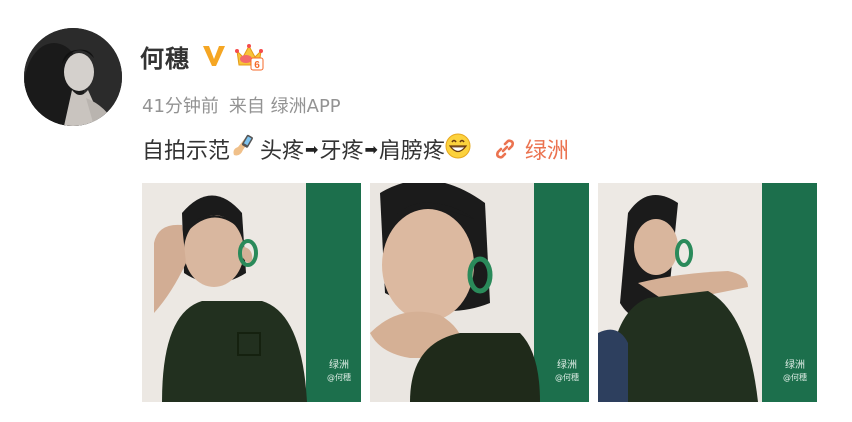  Describe the element at coordinates (505, 149) in the screenshot. I see `link-chain-icon` at that location.